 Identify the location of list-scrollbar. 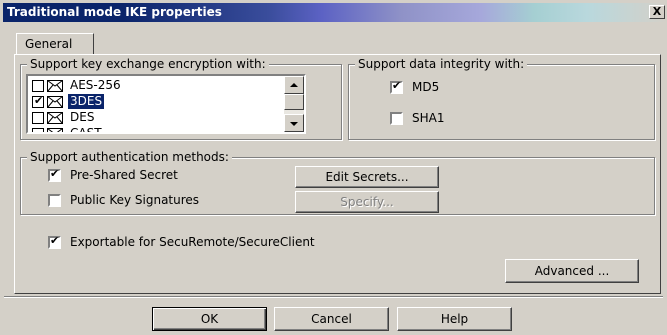
(294, 104).